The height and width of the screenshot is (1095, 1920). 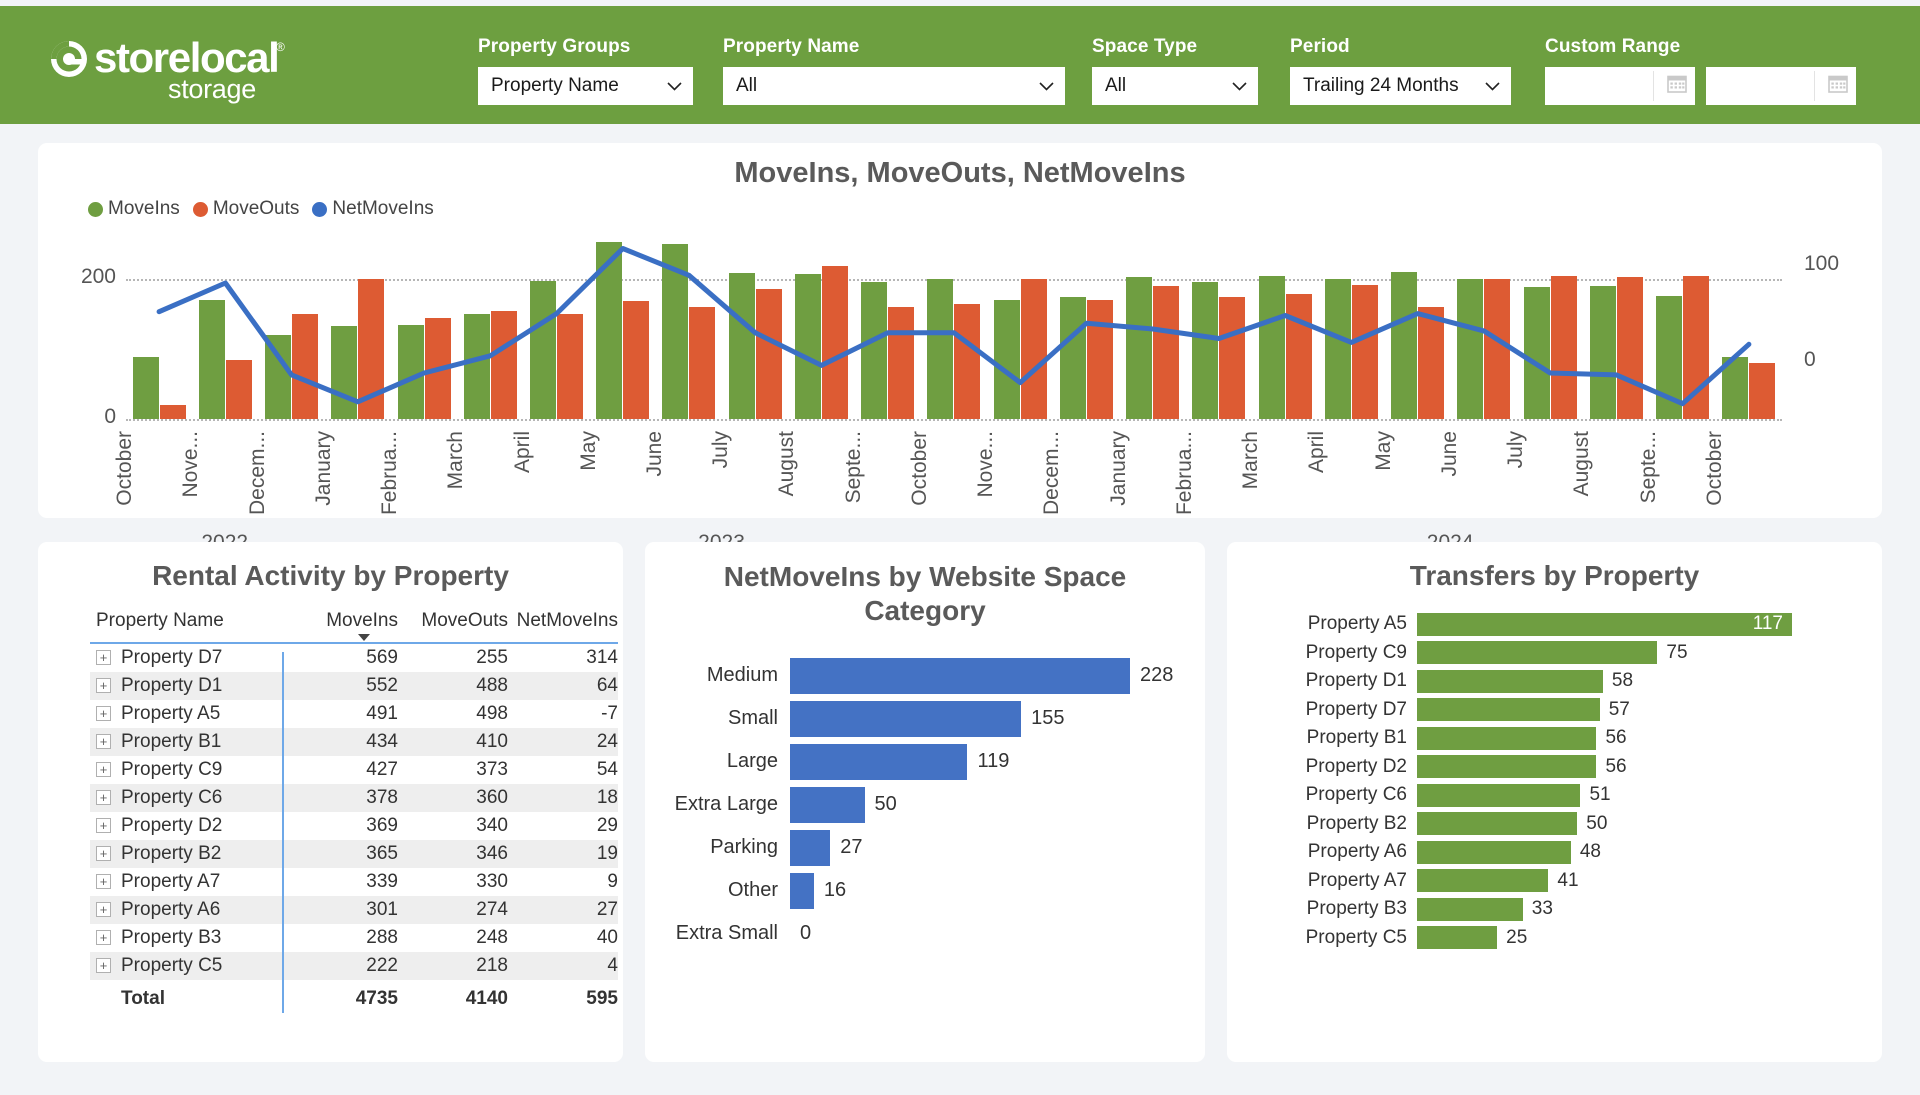 I want to click on bar-row: Medium 228, so click(x=925, y=675).